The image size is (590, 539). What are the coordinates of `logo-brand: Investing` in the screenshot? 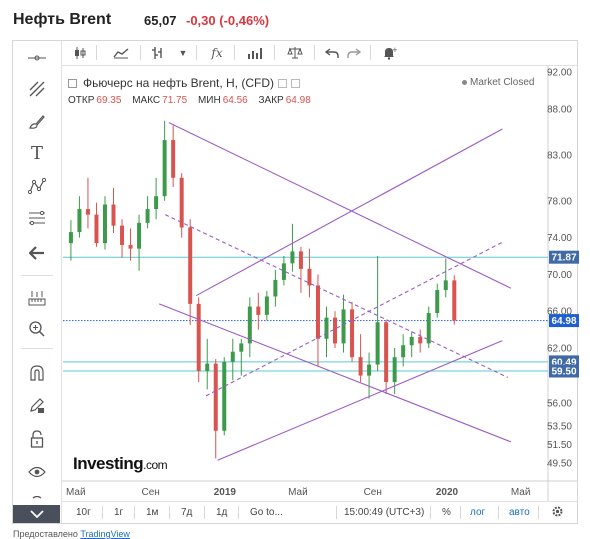 It's located at (108, 463).